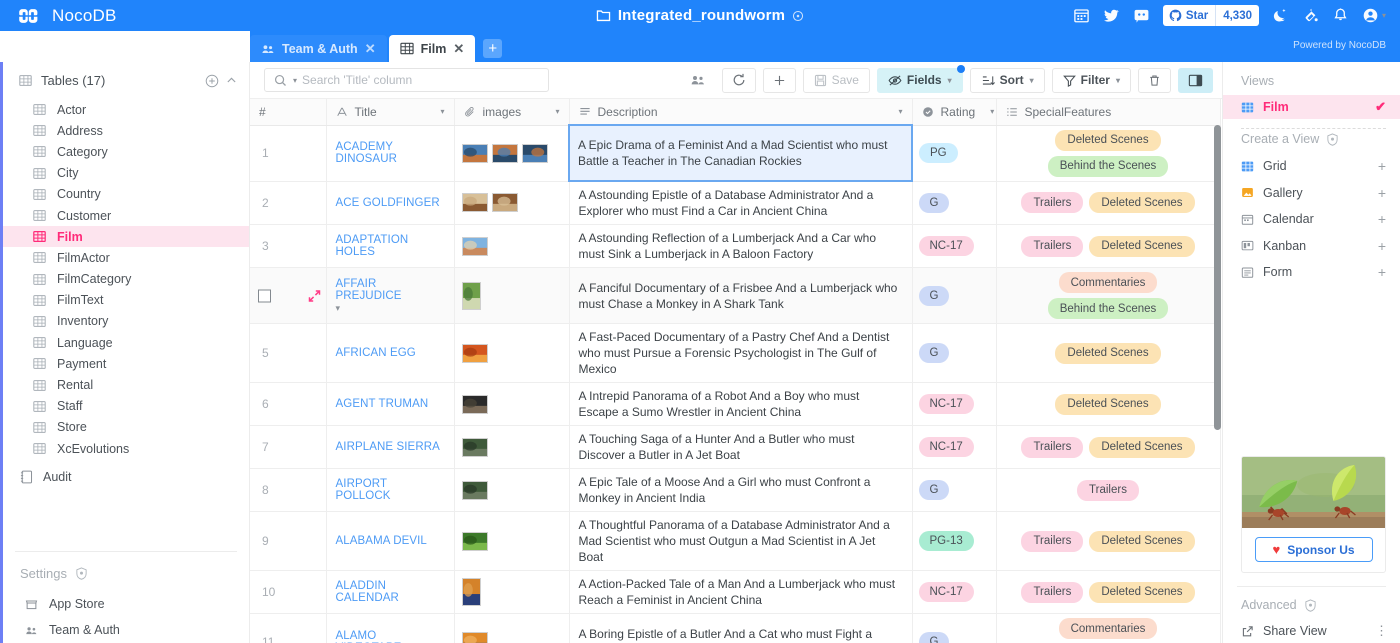 The height and width of the screenshot is (643, 1400). What do you see at coordinates (390, 636) in the screenshot?
I see `title-link: ALAMO VIDEOTAPE` at bounding box center [390, 636].